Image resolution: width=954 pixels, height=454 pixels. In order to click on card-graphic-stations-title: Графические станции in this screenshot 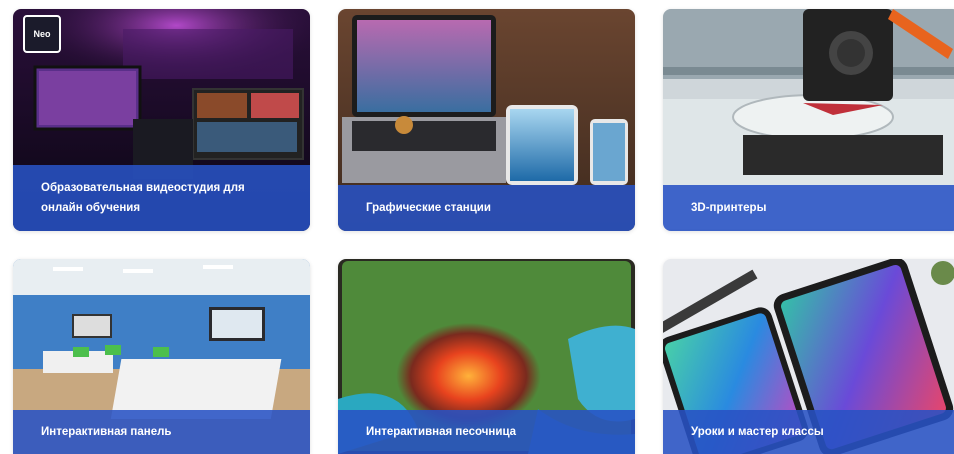, I will do `click(486, 208)`.